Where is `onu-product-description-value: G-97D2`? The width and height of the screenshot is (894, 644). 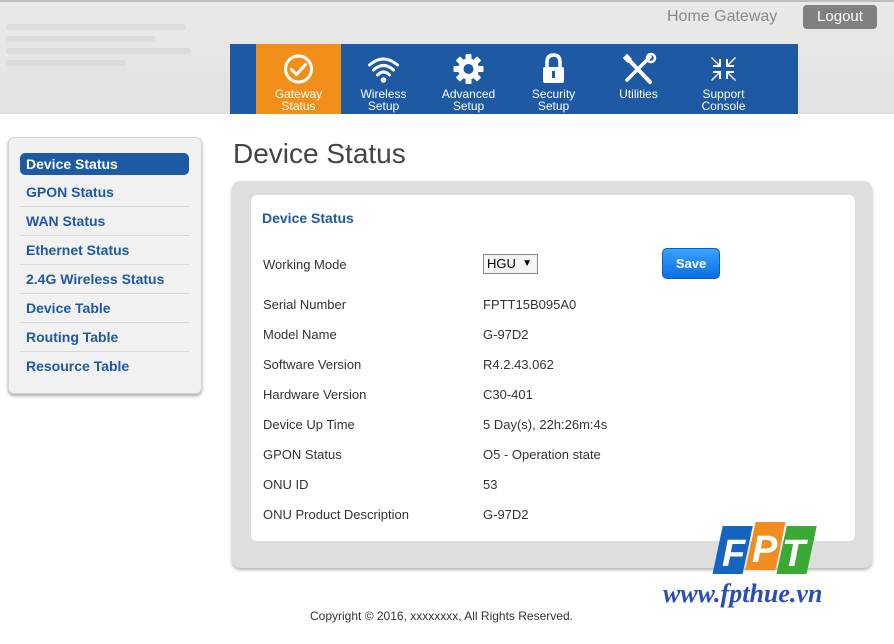 onu-product-description-value: G-97D2 is located at coordinates (506, 514).